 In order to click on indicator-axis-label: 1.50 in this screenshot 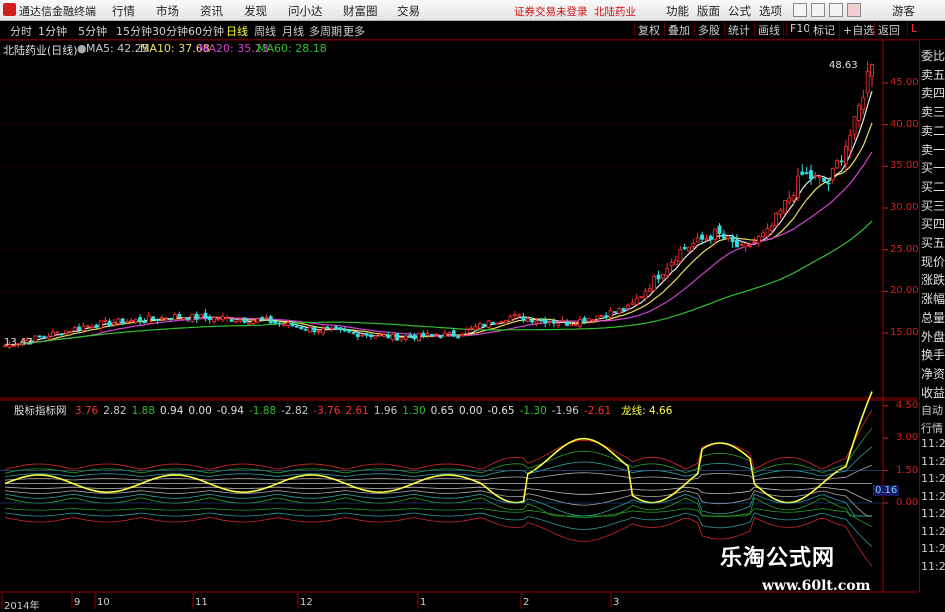, I will do `click(907, 470)`.